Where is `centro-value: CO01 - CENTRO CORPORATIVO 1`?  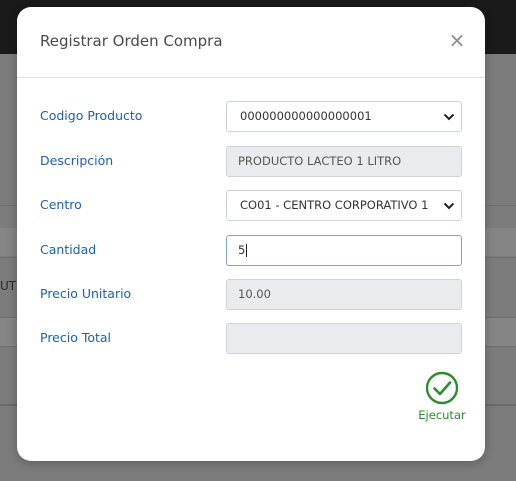
centro-value: CO01 - CENTRO CORPORATIVO 1 is located at coordinates (334, 205).